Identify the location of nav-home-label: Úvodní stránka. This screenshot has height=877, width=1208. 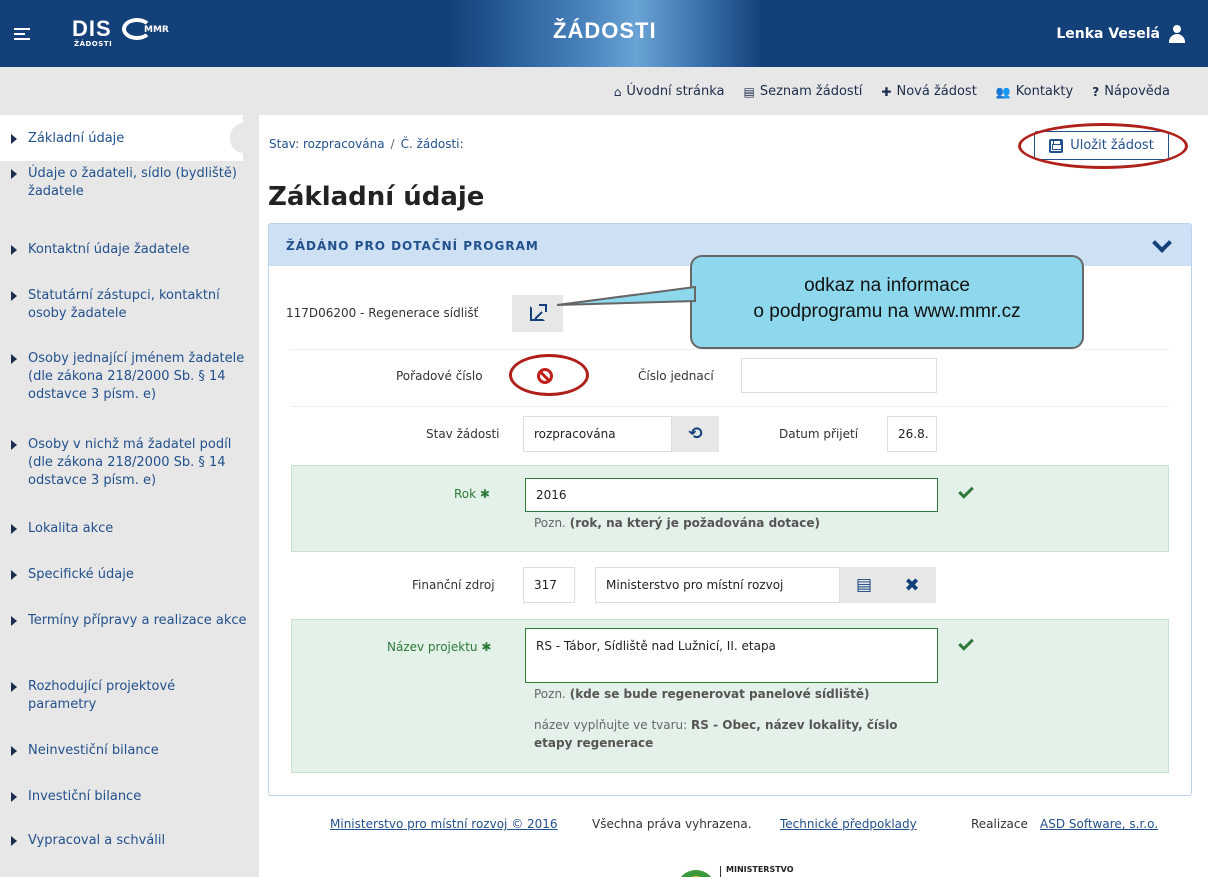
(675, 91).